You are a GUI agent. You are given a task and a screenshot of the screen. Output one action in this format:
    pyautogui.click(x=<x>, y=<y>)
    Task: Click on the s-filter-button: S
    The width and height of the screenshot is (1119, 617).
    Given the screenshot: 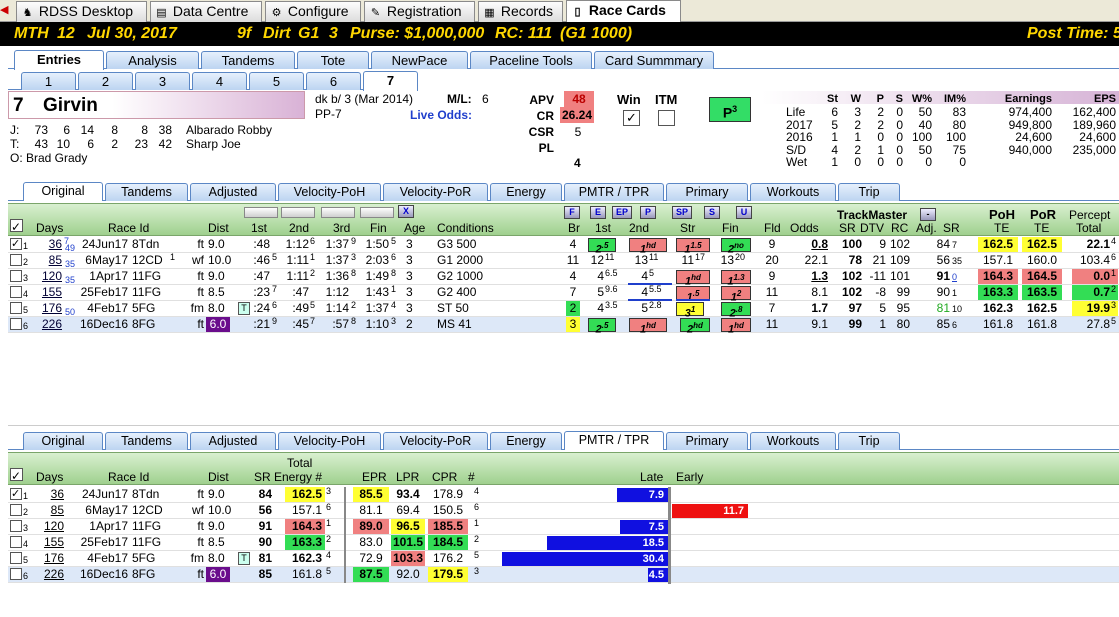 What is the action you would take?
    pyautogui.click(x=712, y=212)
    